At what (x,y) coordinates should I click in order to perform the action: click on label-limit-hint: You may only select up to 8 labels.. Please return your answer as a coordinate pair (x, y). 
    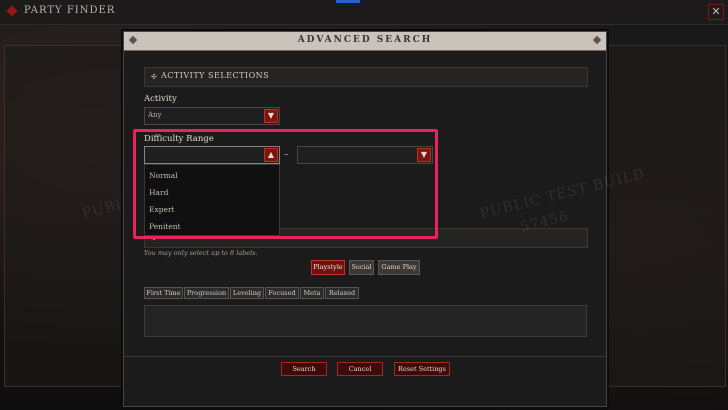
    Looking at the image, I should click on (201, 253).